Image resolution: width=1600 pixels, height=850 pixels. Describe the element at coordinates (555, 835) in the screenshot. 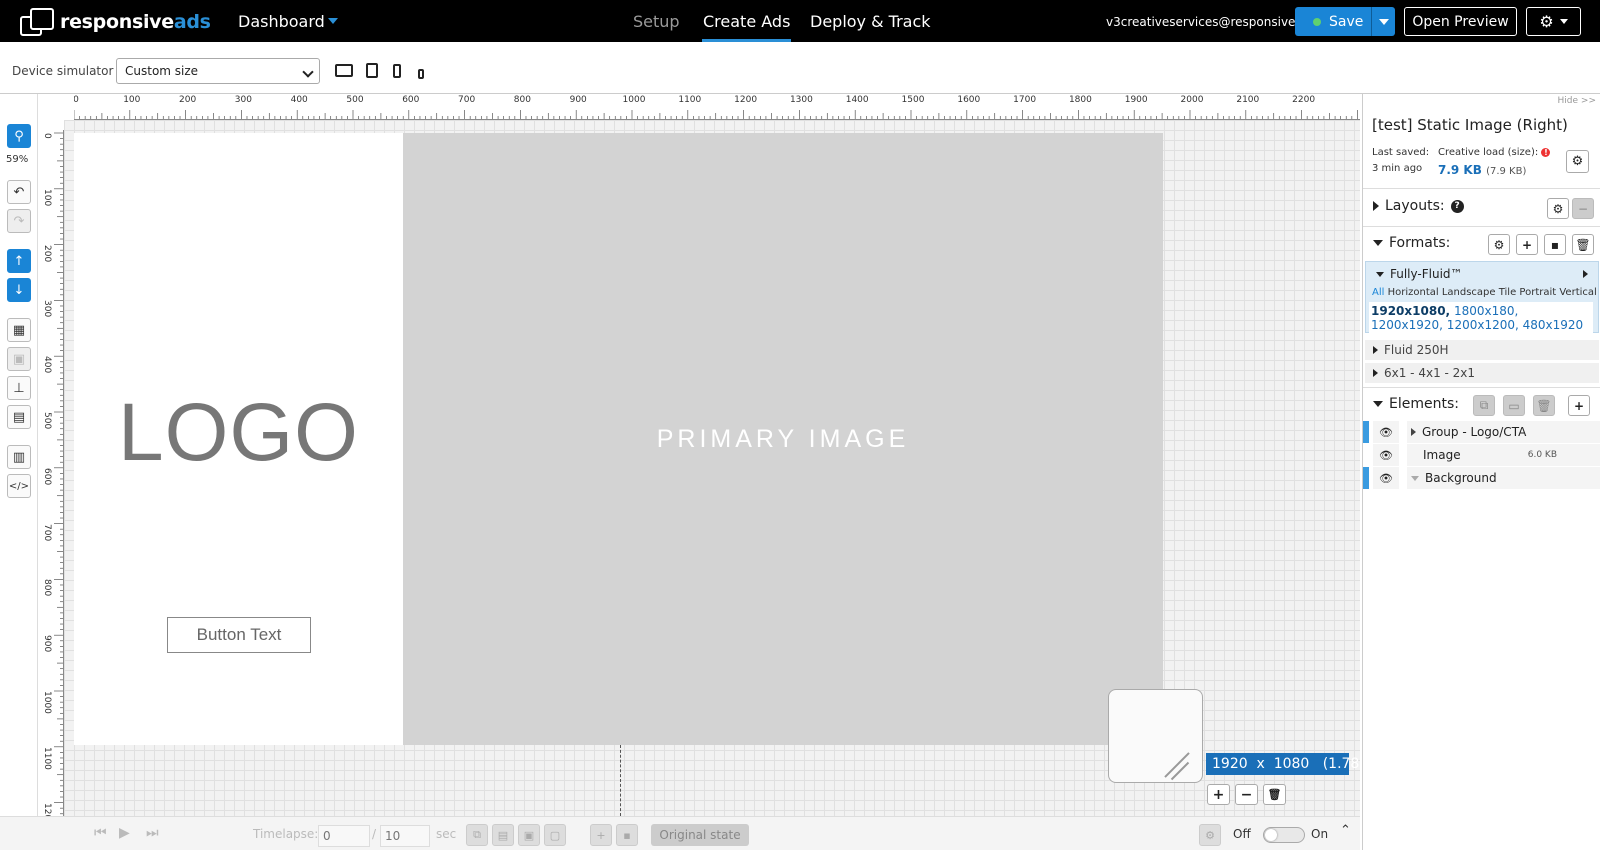

I see `keyframe-remove-icon: ▢` at that location.